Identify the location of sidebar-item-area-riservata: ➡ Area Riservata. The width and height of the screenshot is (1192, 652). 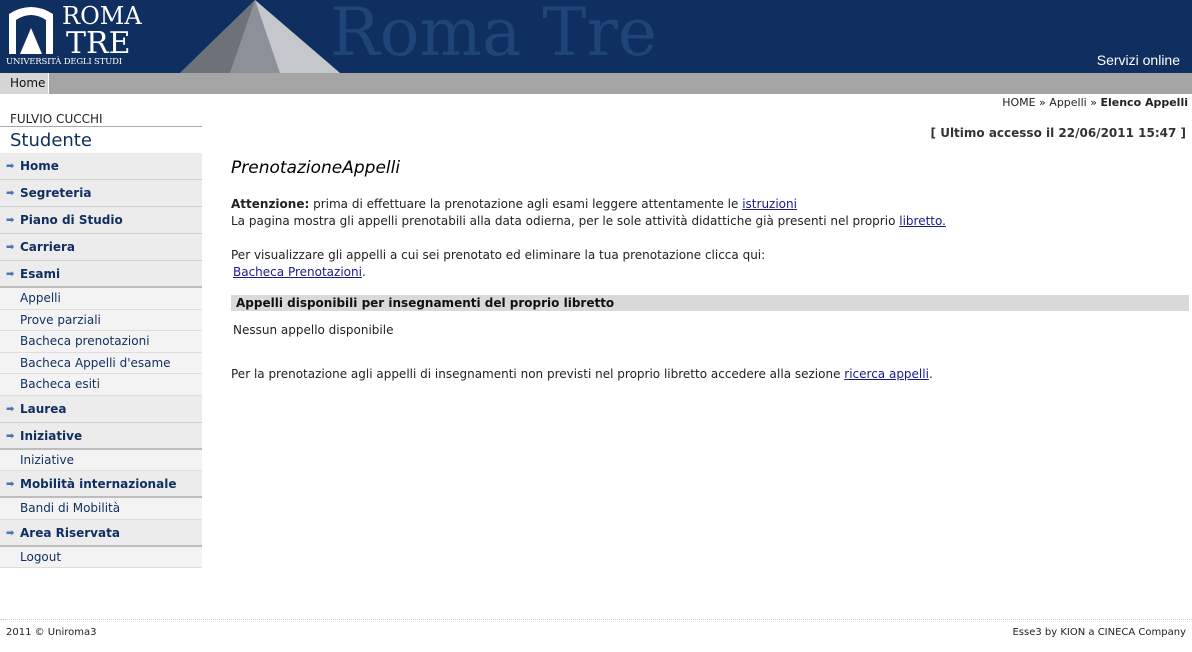
(101, 533).